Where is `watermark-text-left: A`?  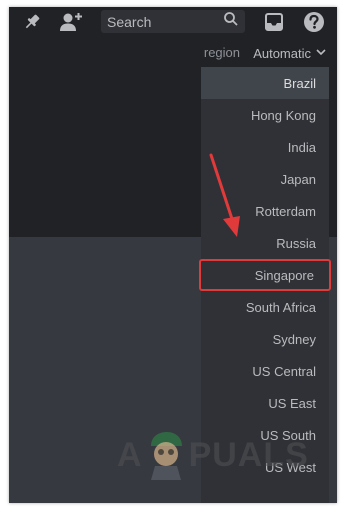
watermark-text-left: A is located at coordinates (130, 454).